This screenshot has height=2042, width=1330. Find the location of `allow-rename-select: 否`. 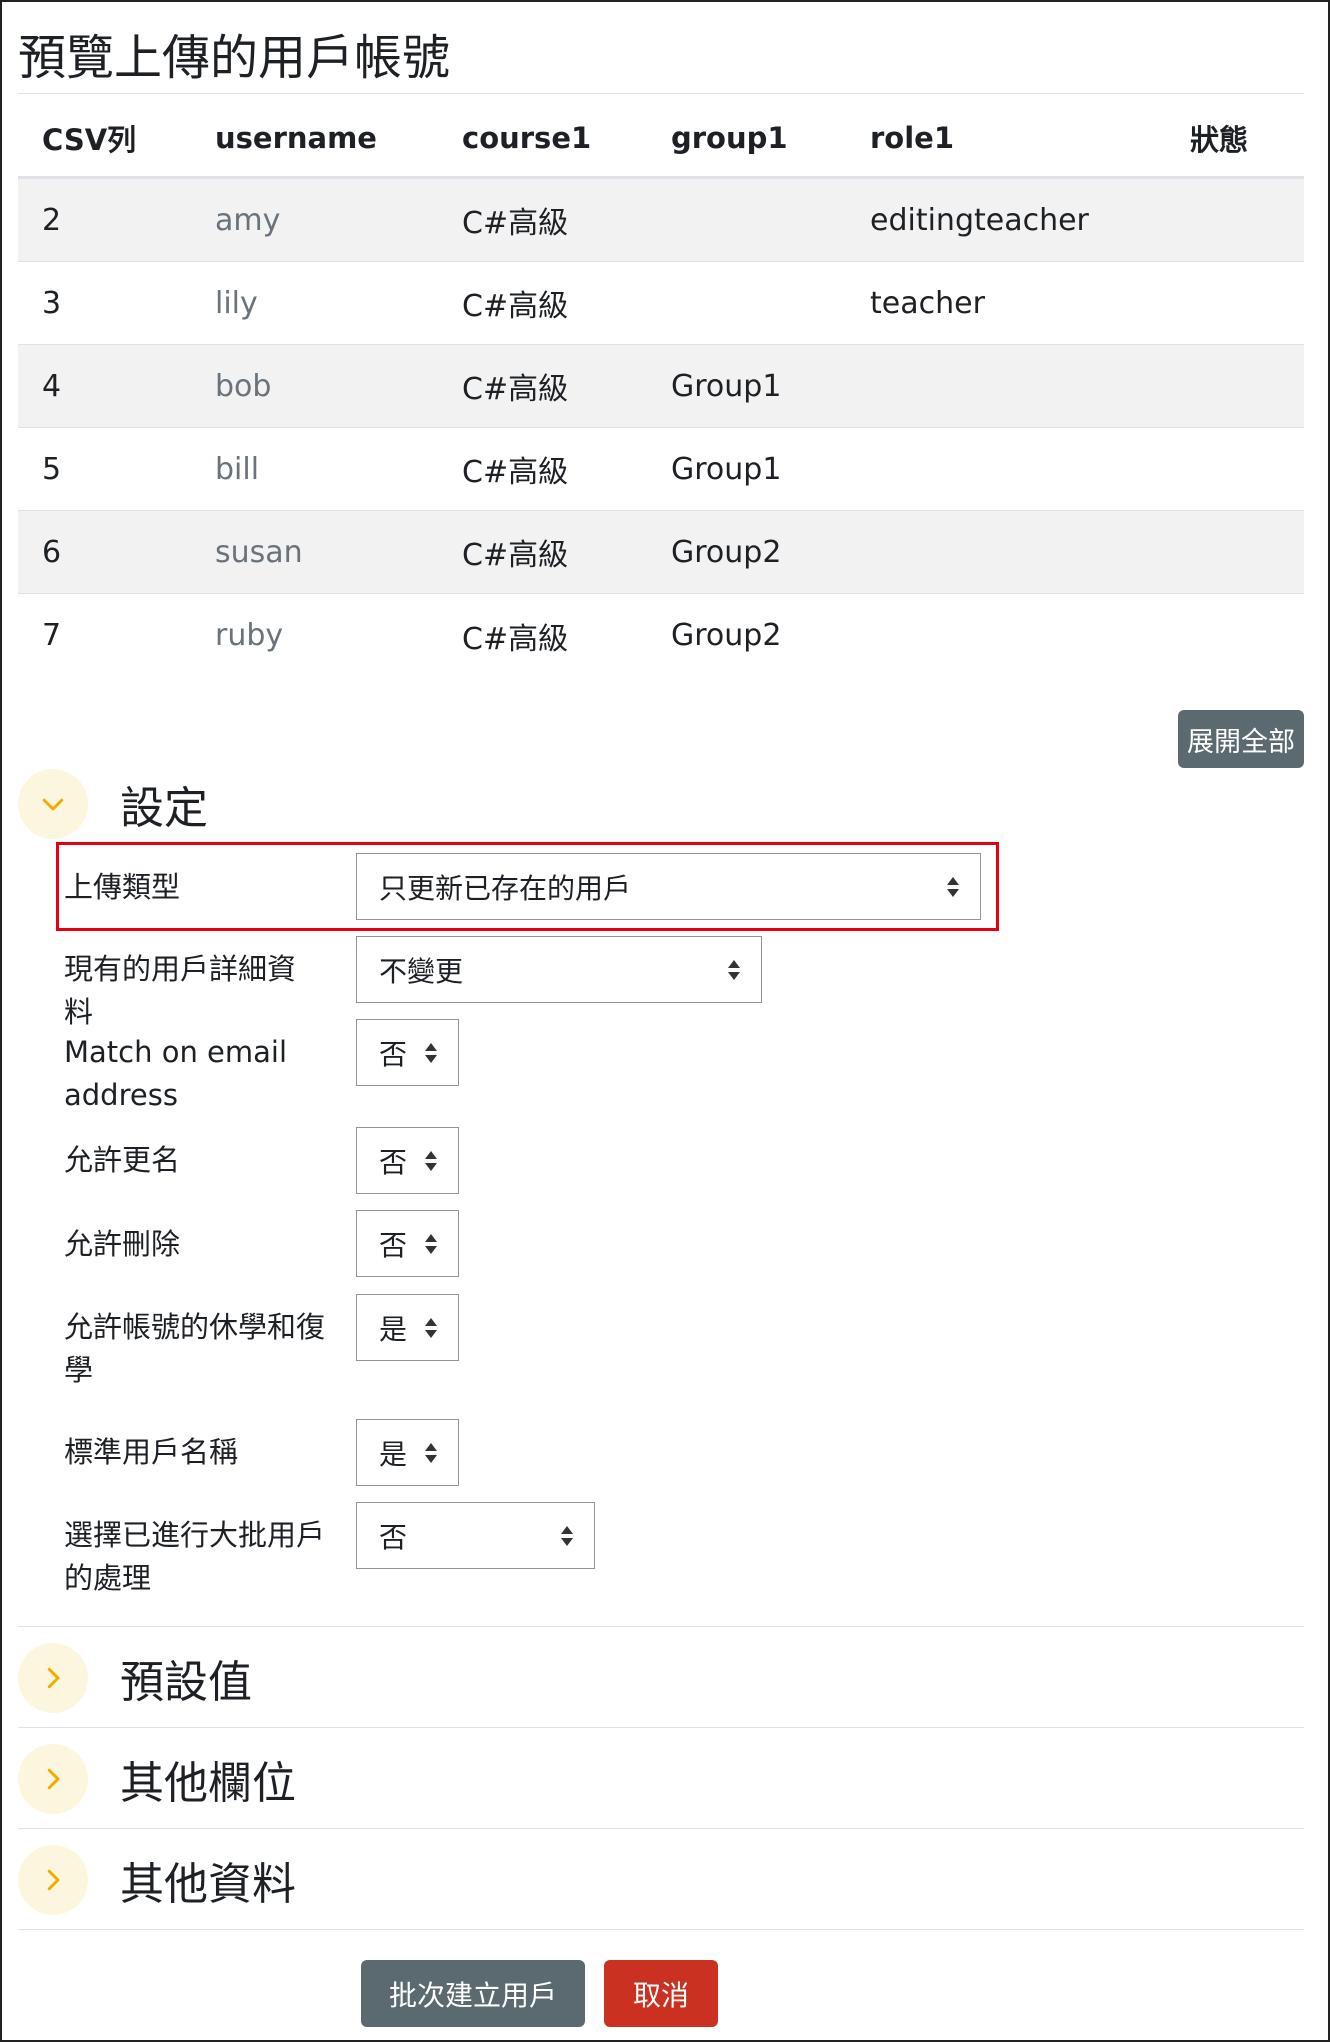

allow-rename-select: 否 is located at coordinates (407, 1160).